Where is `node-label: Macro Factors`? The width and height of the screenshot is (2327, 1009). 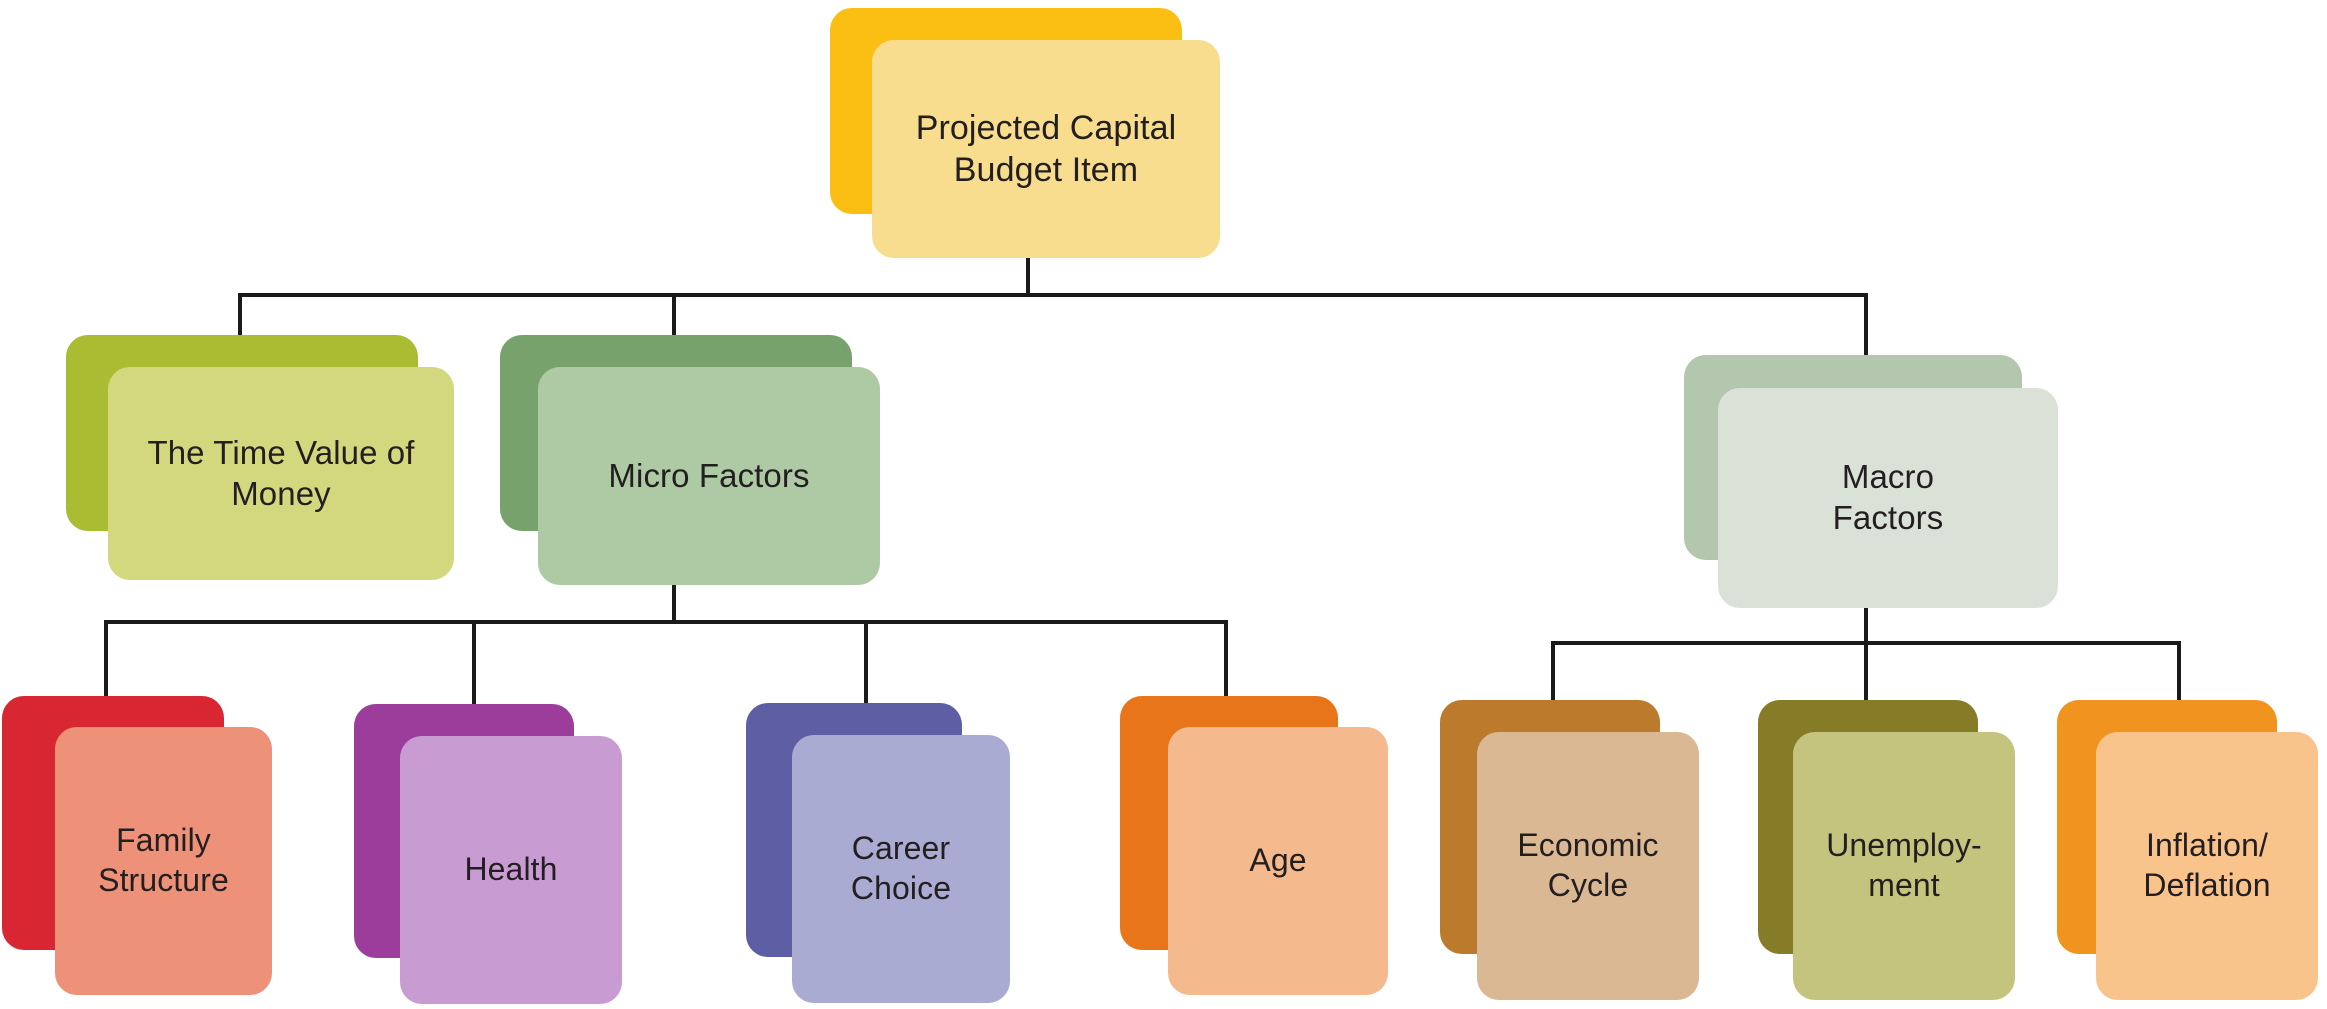
node-label: Macro Factors is located at coordinates (1888, 497).